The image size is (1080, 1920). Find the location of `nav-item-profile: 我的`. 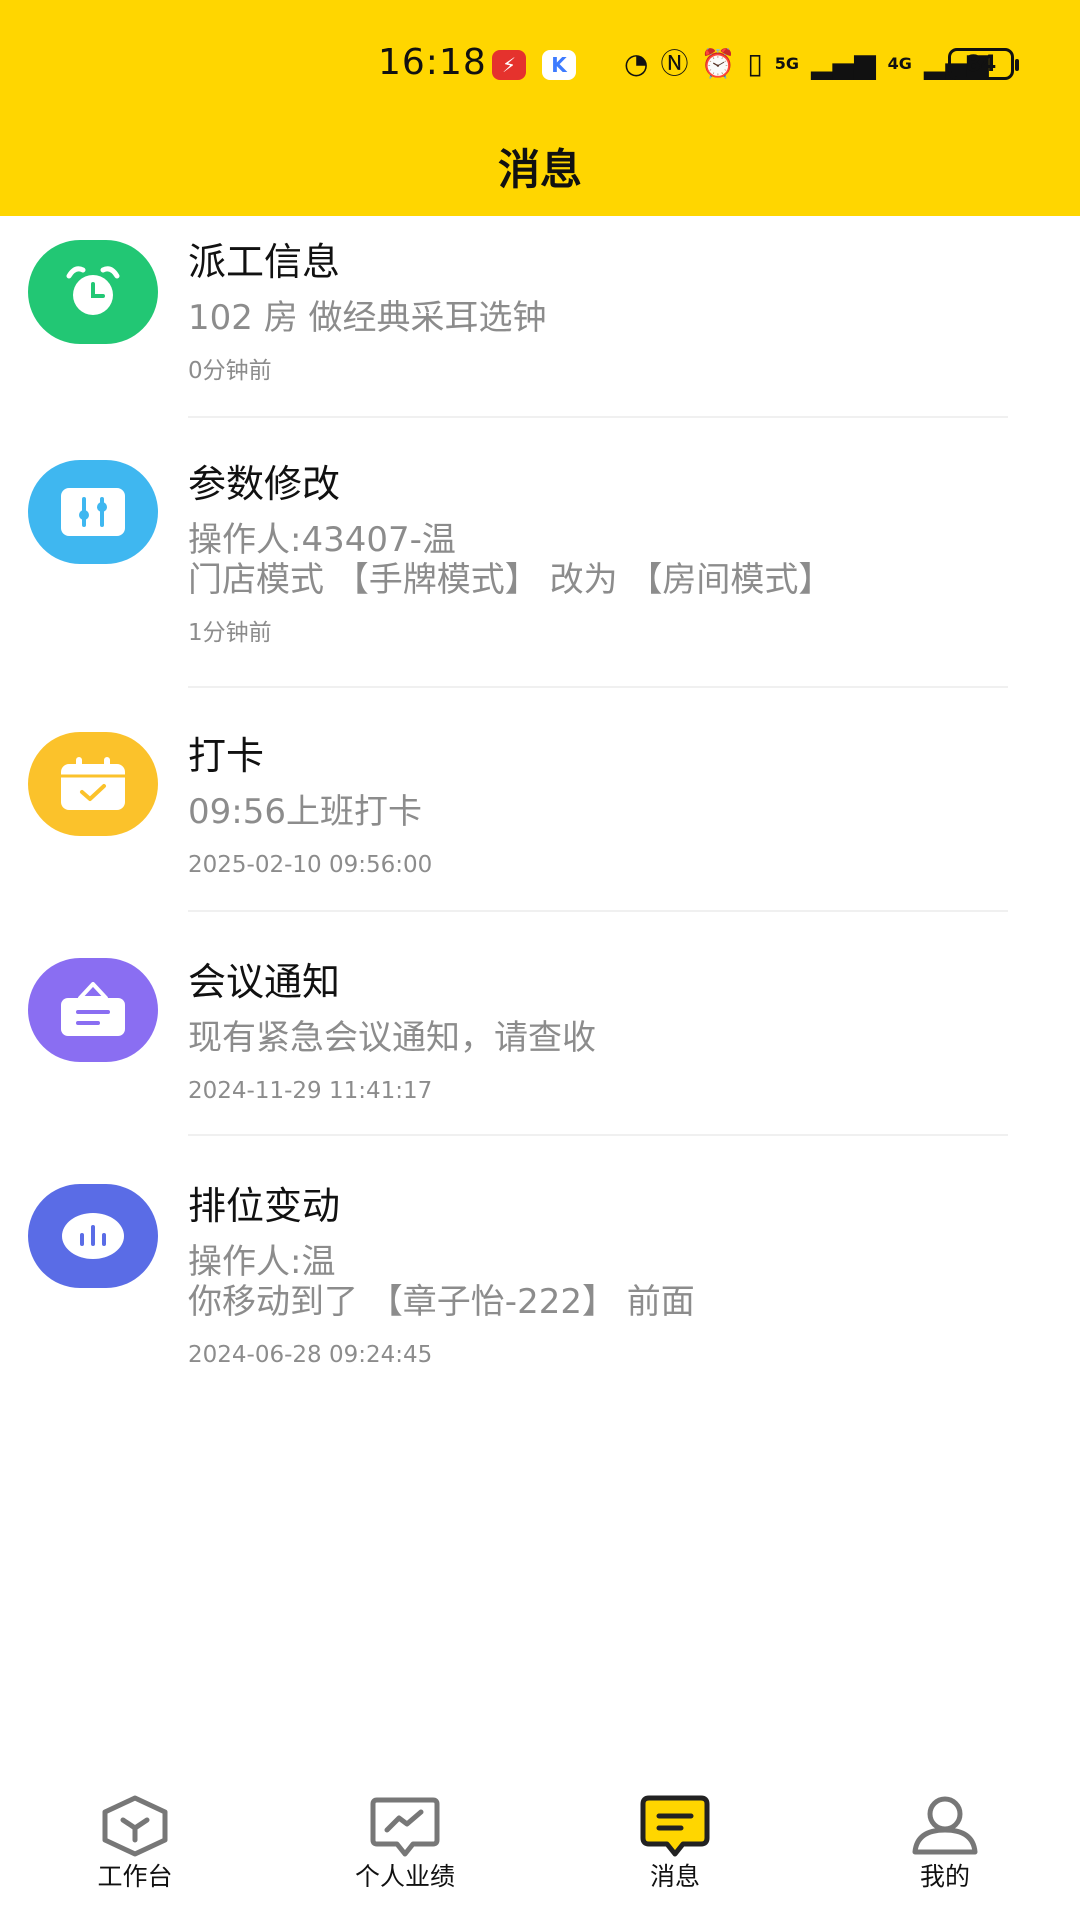

nav-item-profile: 我的 is located at coordinates (945, 1855).